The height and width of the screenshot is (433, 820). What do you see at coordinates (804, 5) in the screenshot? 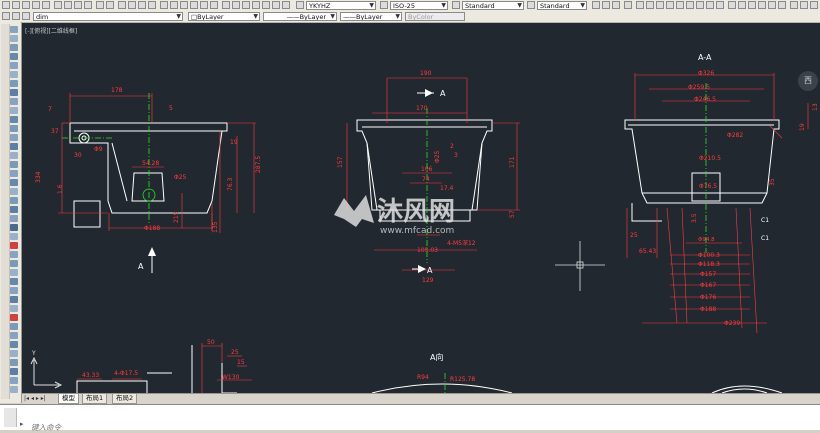
I see `tool-q-icon` at bounding box center [804, 5].